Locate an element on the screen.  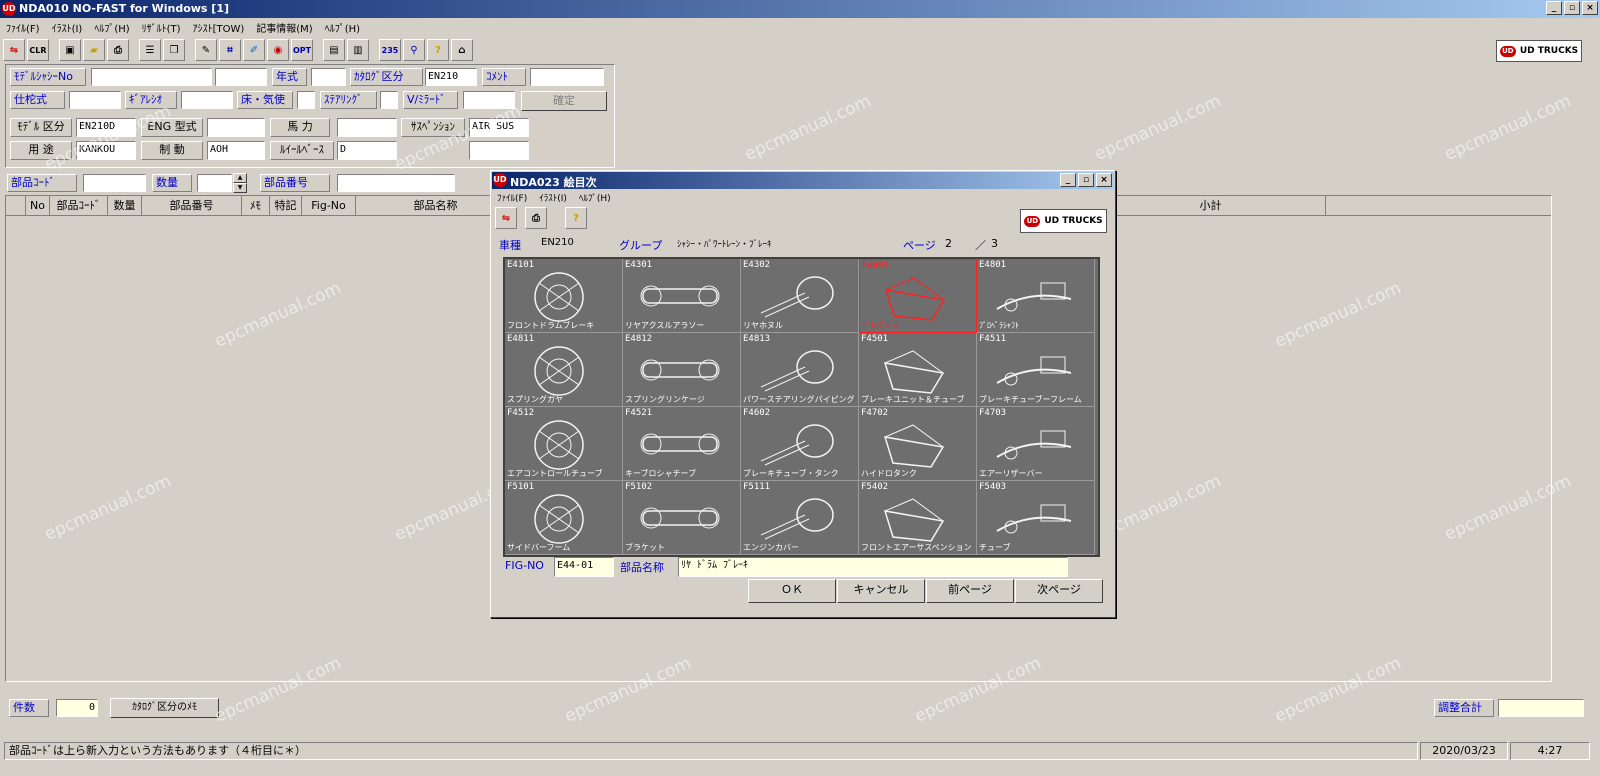
menu-file: ﾌｧｲﾙ(F) is located at coordinates (23, 27).